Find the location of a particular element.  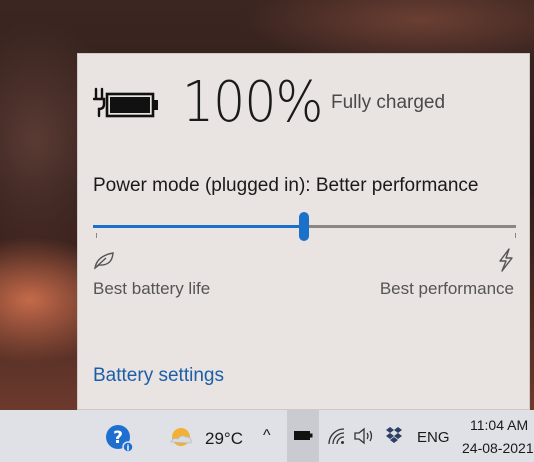

help-icon: ? i is located at coordinates (119, 438).